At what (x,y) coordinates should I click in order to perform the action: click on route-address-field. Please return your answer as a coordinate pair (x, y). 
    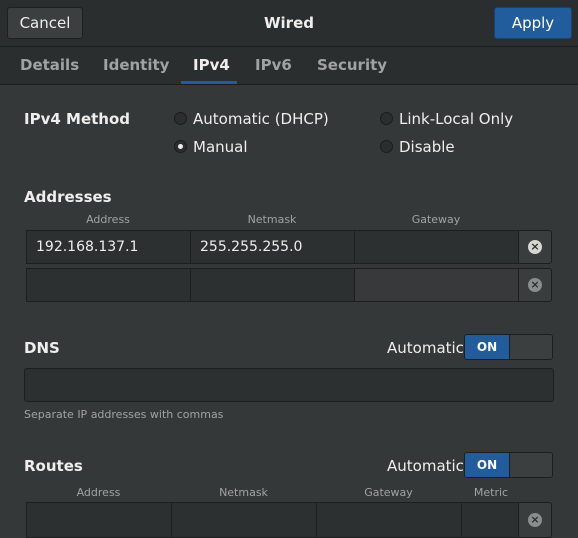
    Looking at the image, I should click on (99, 520).